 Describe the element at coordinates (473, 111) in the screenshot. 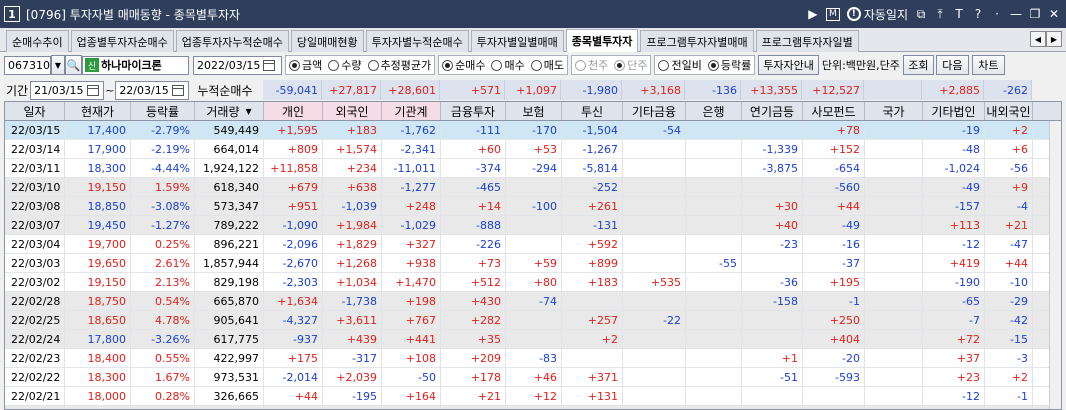

I see `column-header-7: 금융투자` at that location.